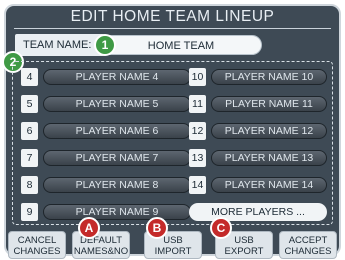 This screenshot has width=345, height=260. I want to click on callout-b-badge: B, so click(157, 228).